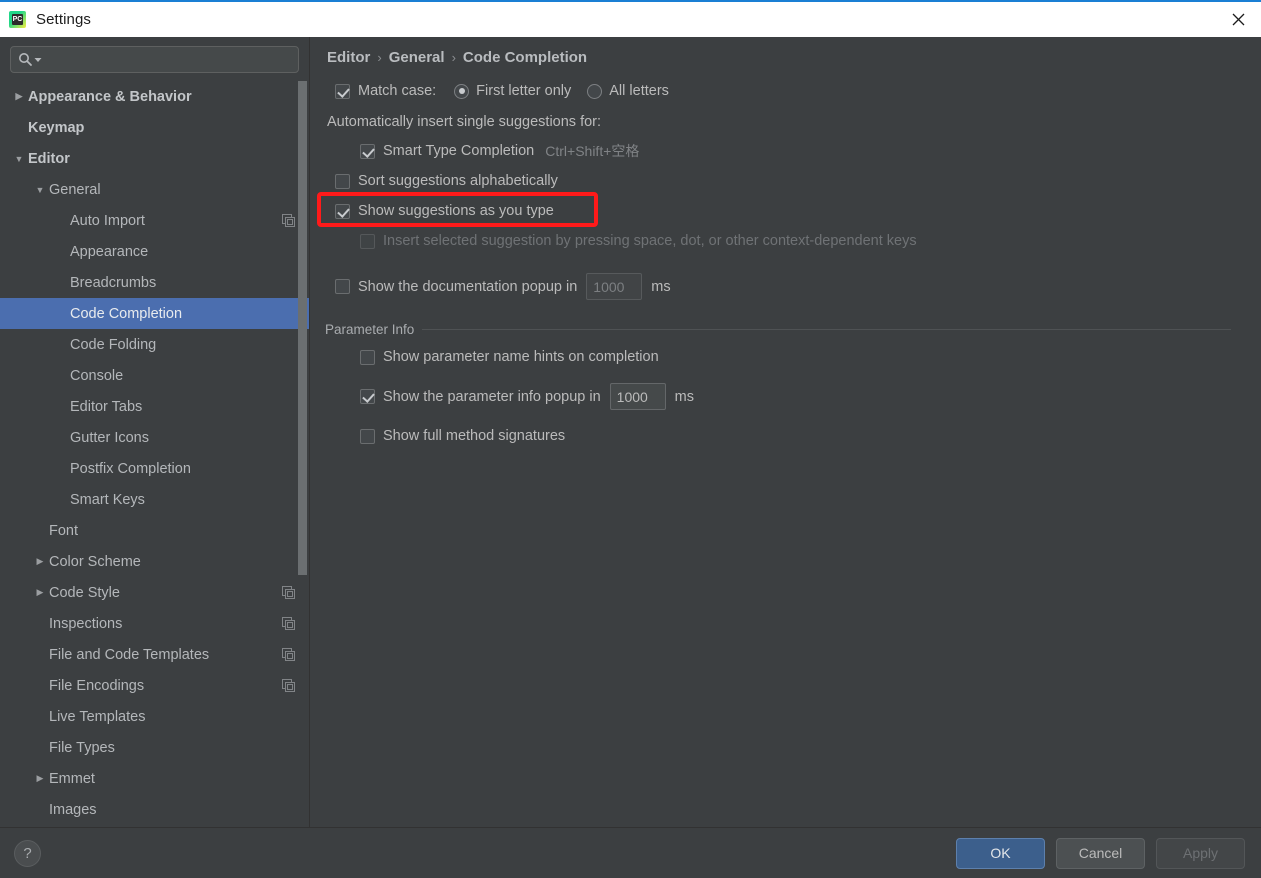 The height and width of the screenshot is (878, 1261). Describe the element at coordinates (154, 530) in the screenshot. I see `sidebar-item-font: Font` at that location.